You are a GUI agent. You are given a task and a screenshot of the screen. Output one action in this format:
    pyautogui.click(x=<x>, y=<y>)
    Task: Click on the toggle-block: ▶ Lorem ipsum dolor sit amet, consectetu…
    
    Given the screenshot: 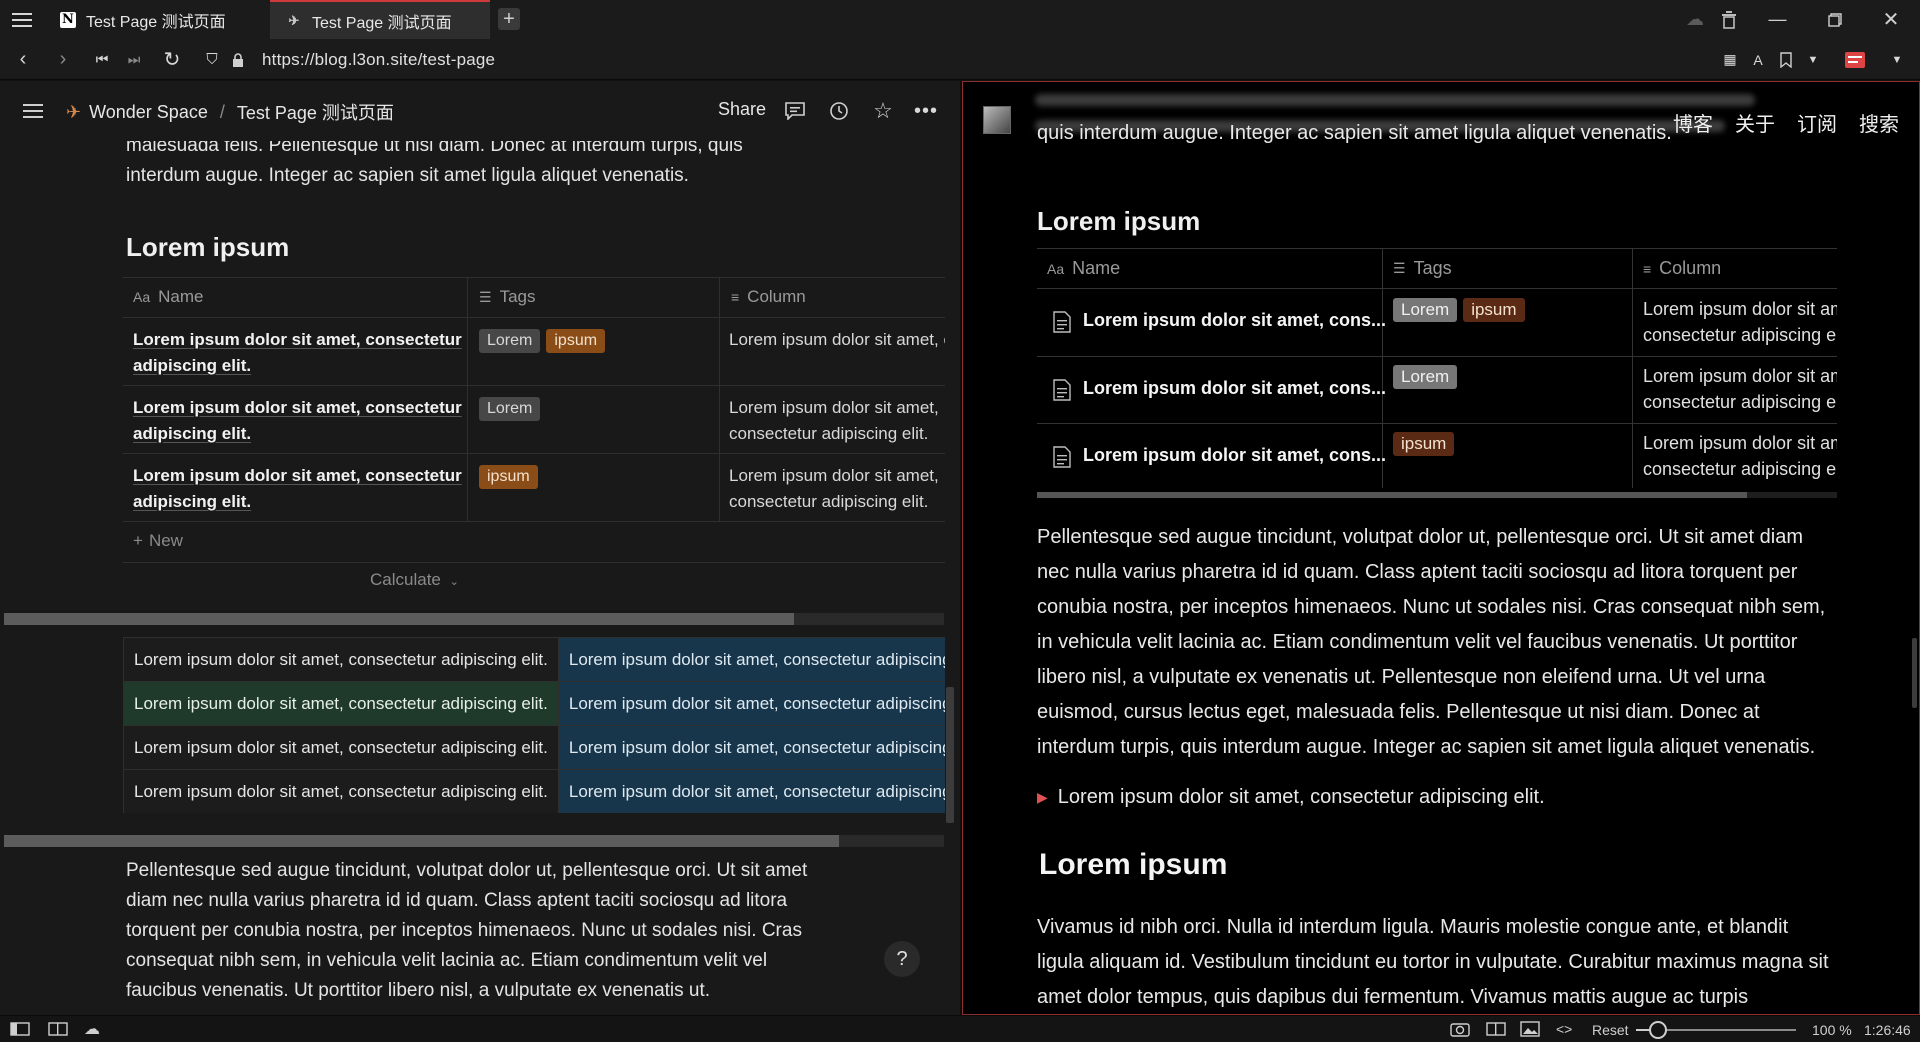 What is the action you would take?
    pyautogui.click(x=1291, y=797)
    